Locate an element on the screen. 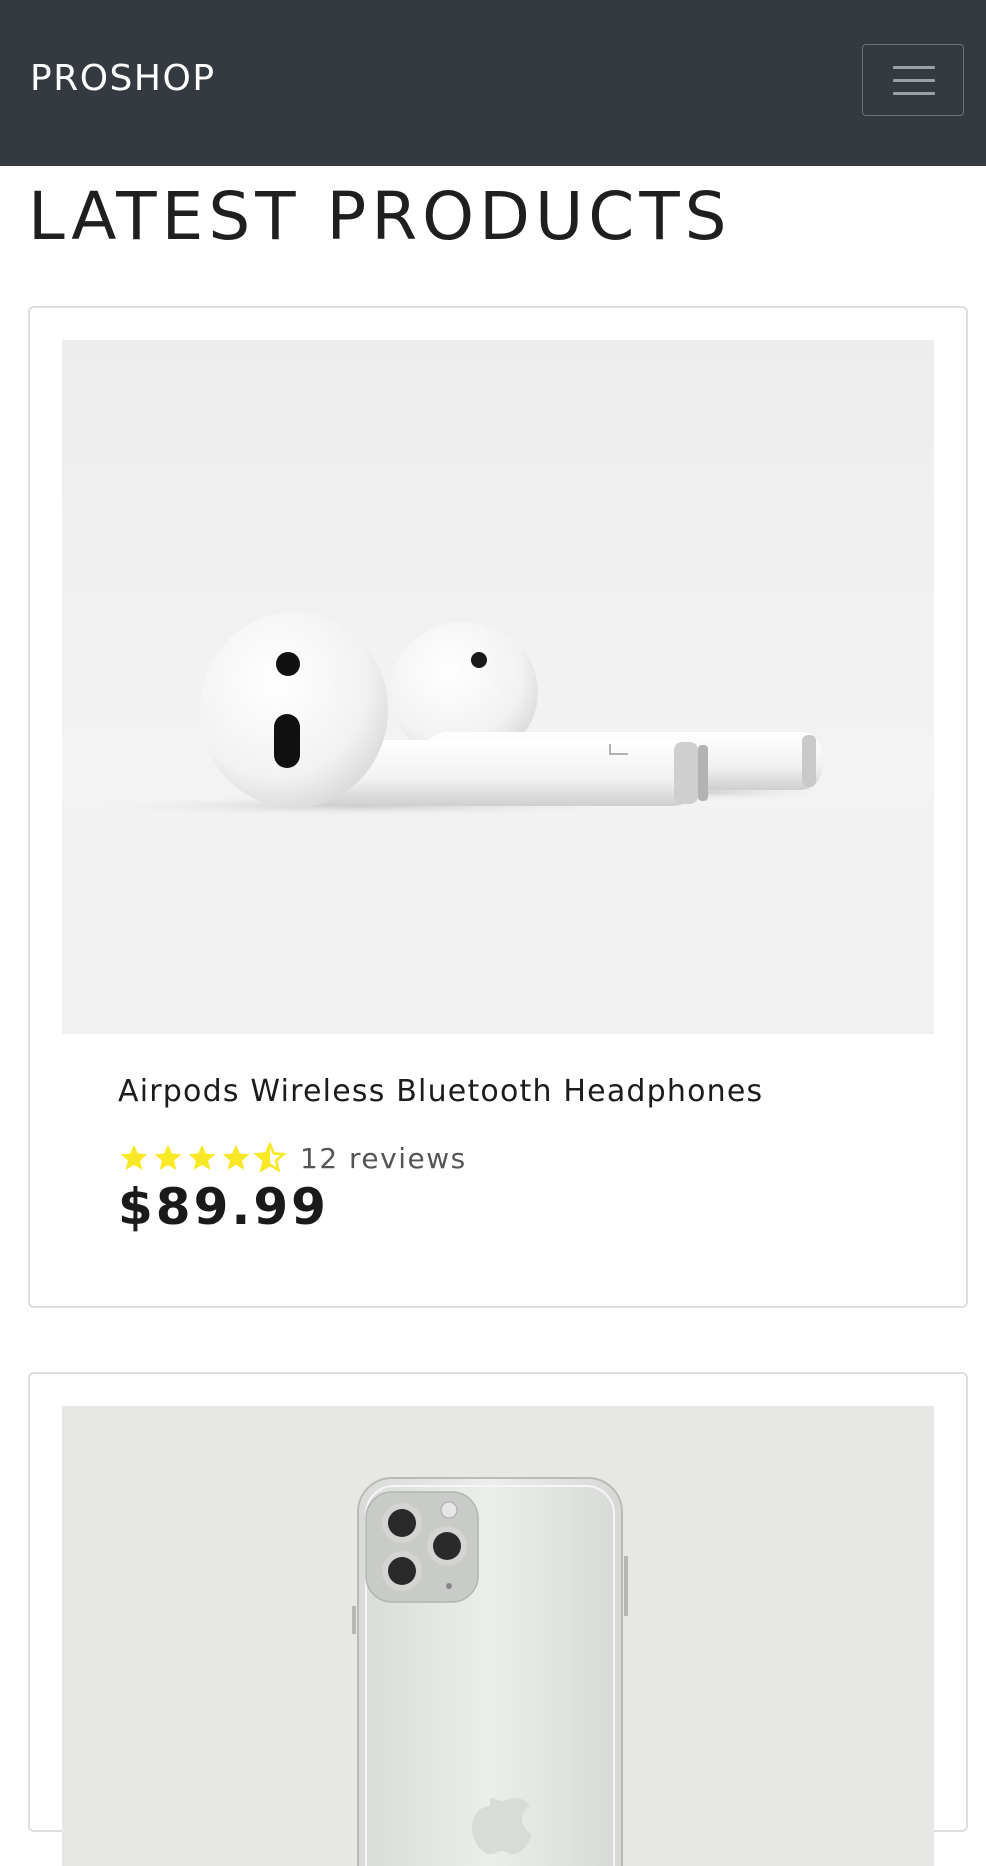  product-rating: 12 reviews is located at coordinates (292, 1158).